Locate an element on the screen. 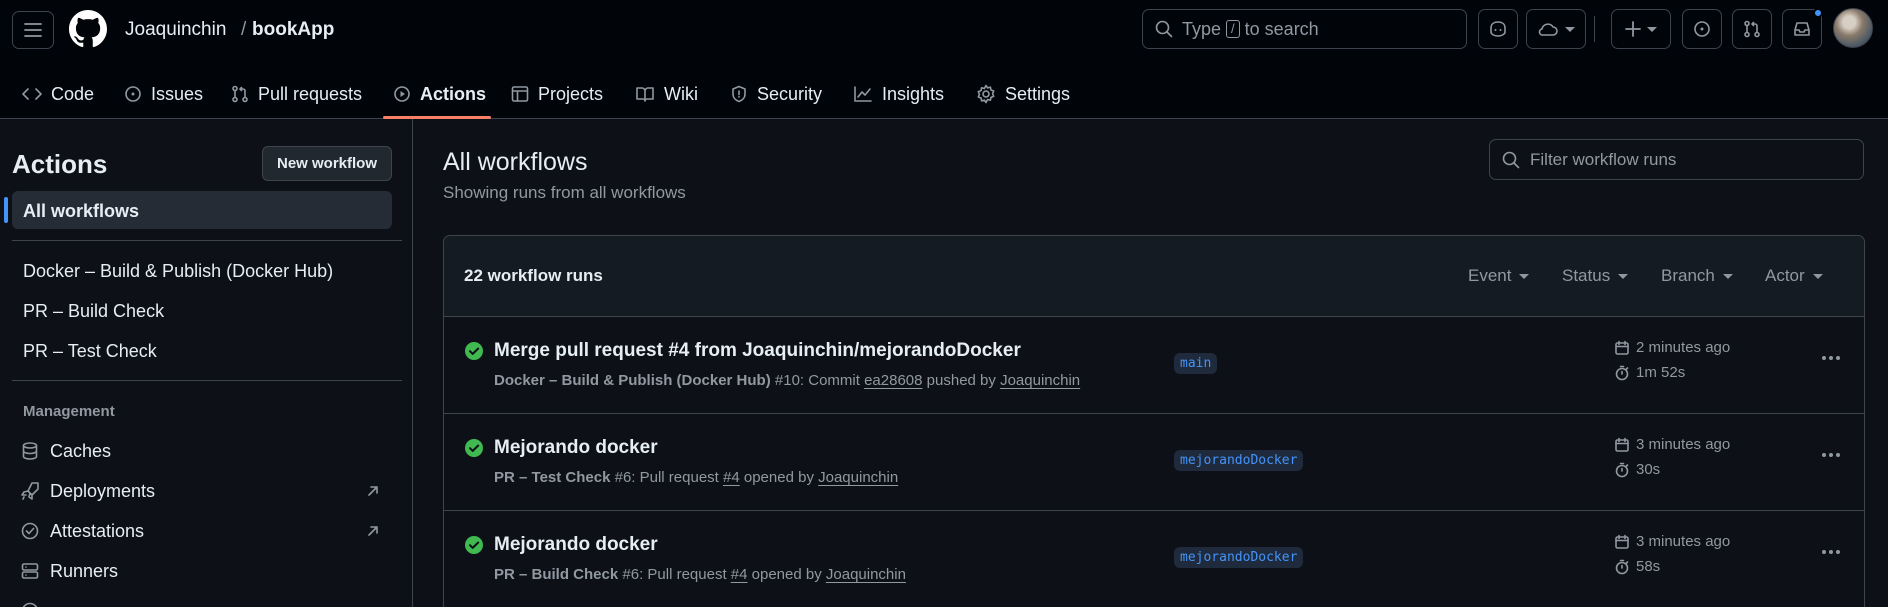  run-duration: 30s is located at coordinates (1637, 469).